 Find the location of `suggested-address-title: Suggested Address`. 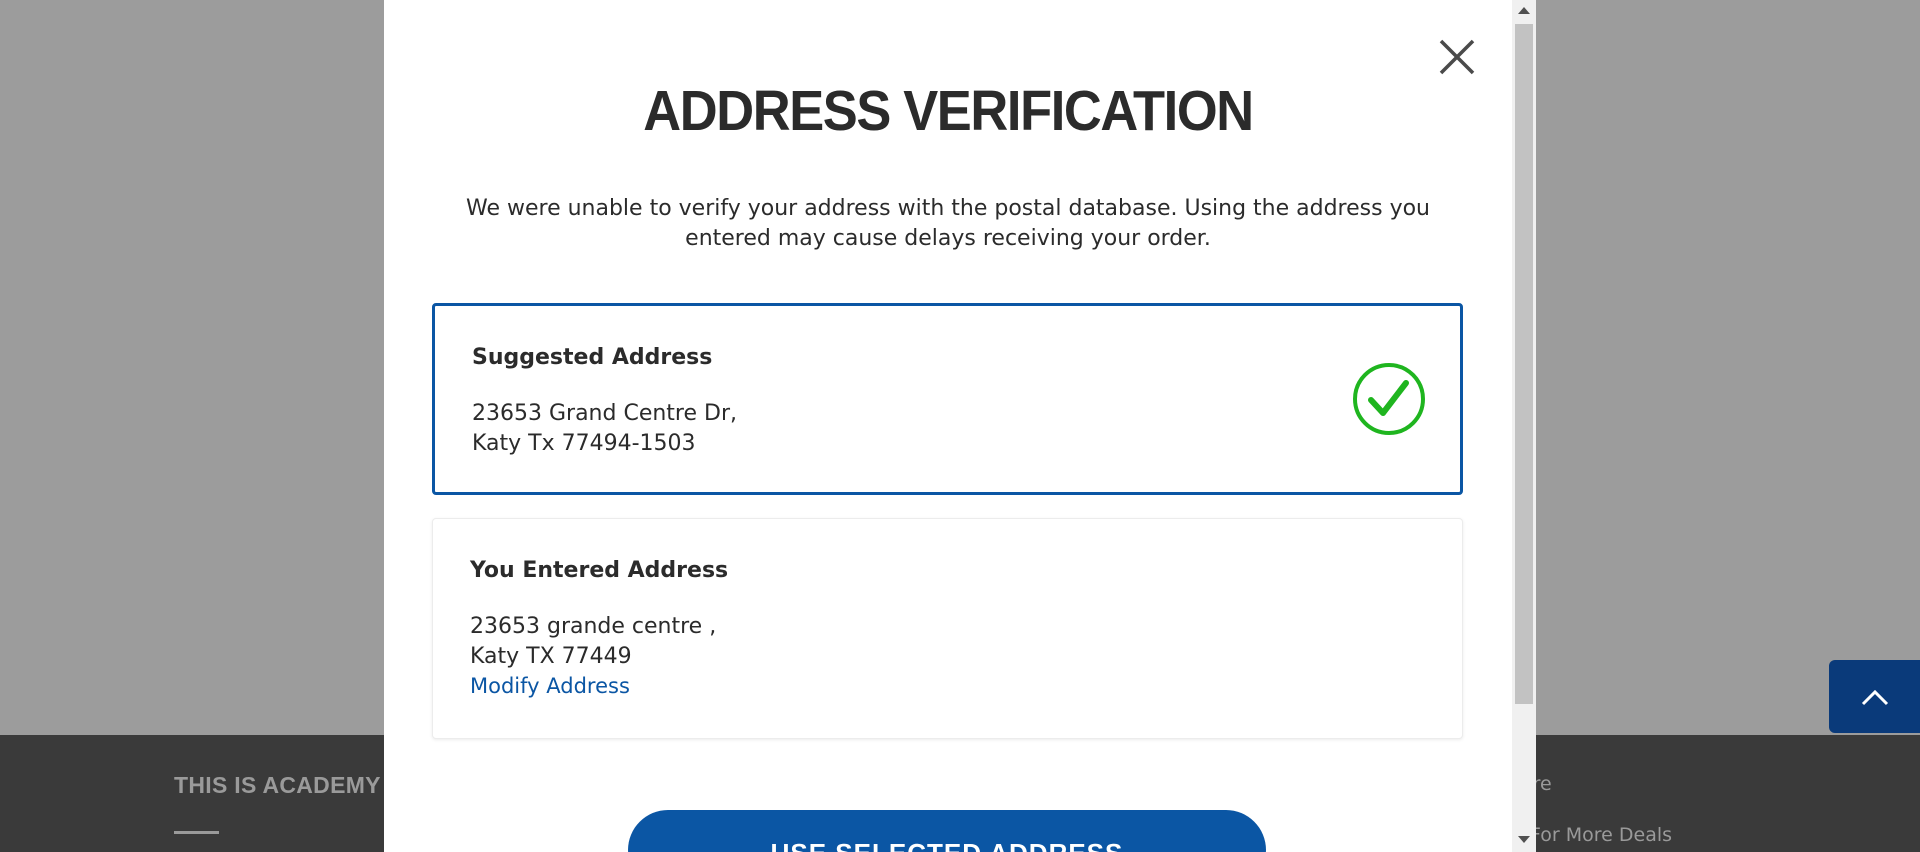

suggested-address-title: Suggested Address is located at coordinates (592, 357).